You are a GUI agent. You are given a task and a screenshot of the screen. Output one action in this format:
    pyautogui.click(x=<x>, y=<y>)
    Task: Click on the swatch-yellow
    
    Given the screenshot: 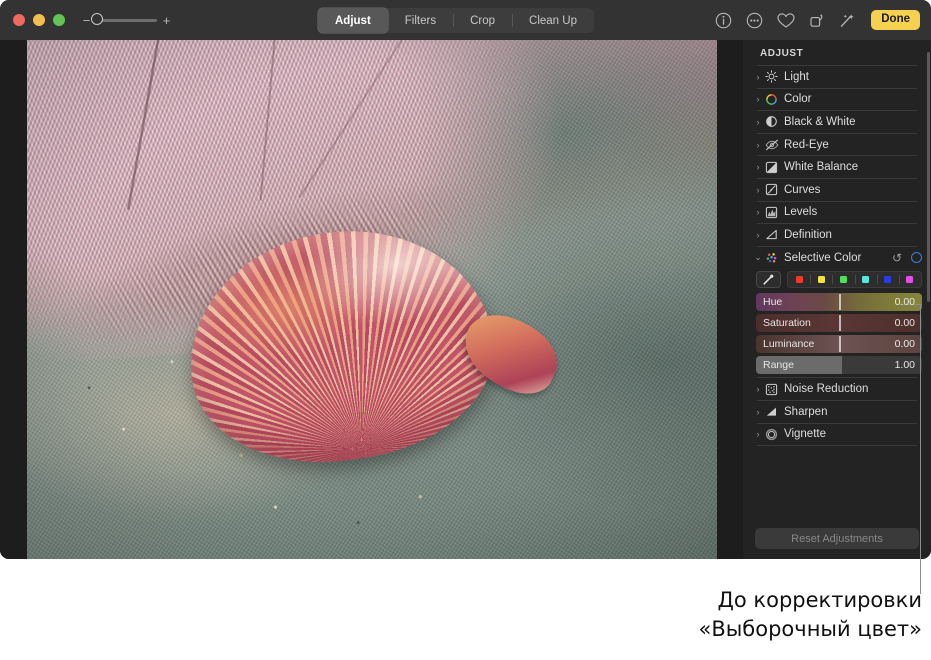 What is the action you would take?
    pyautogui.click(x=821, y=279)
    